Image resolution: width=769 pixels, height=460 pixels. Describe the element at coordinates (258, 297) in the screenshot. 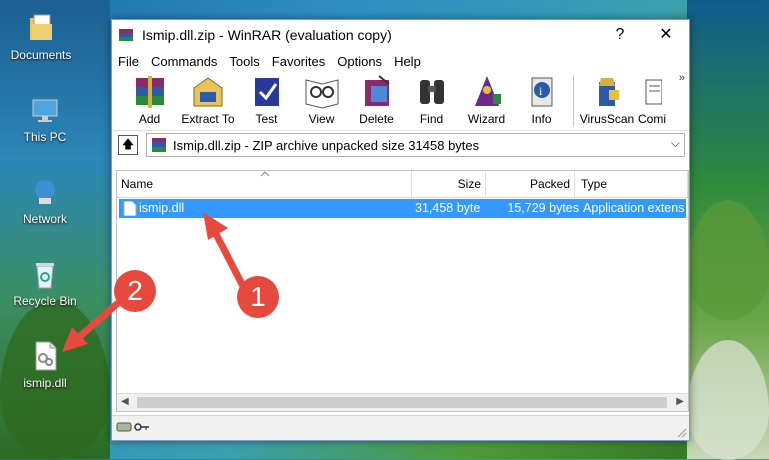

I see `annotation-badge-1: 1` at that location.